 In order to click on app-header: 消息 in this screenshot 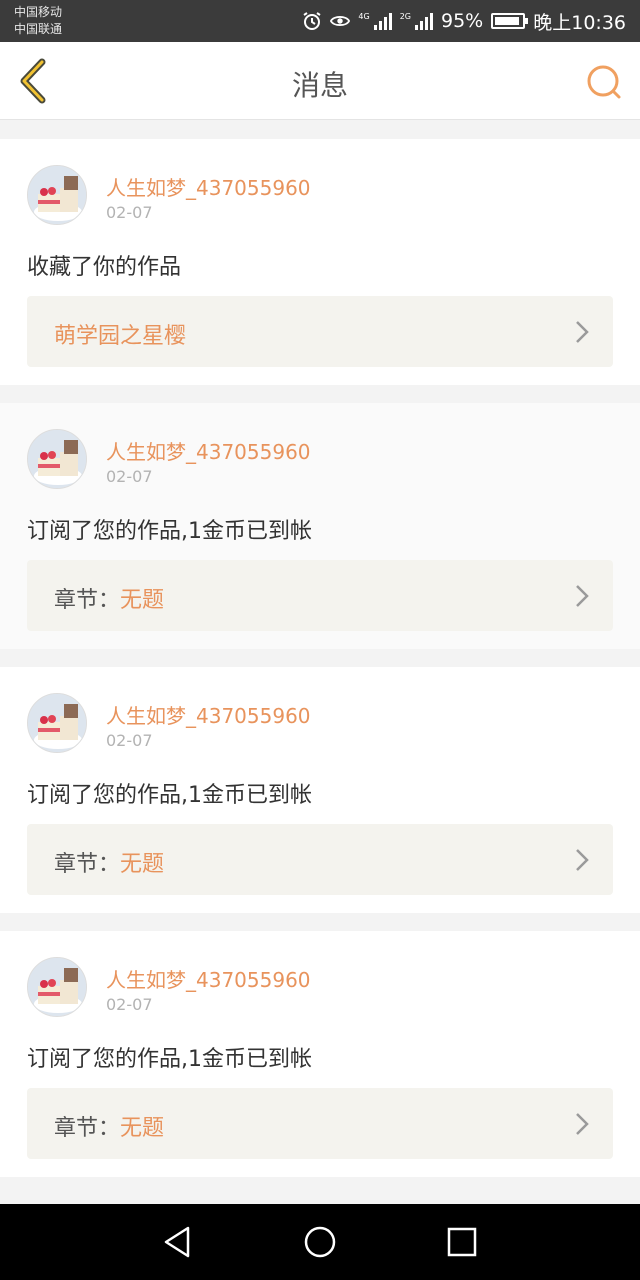, I will do `click(320, 81)`.